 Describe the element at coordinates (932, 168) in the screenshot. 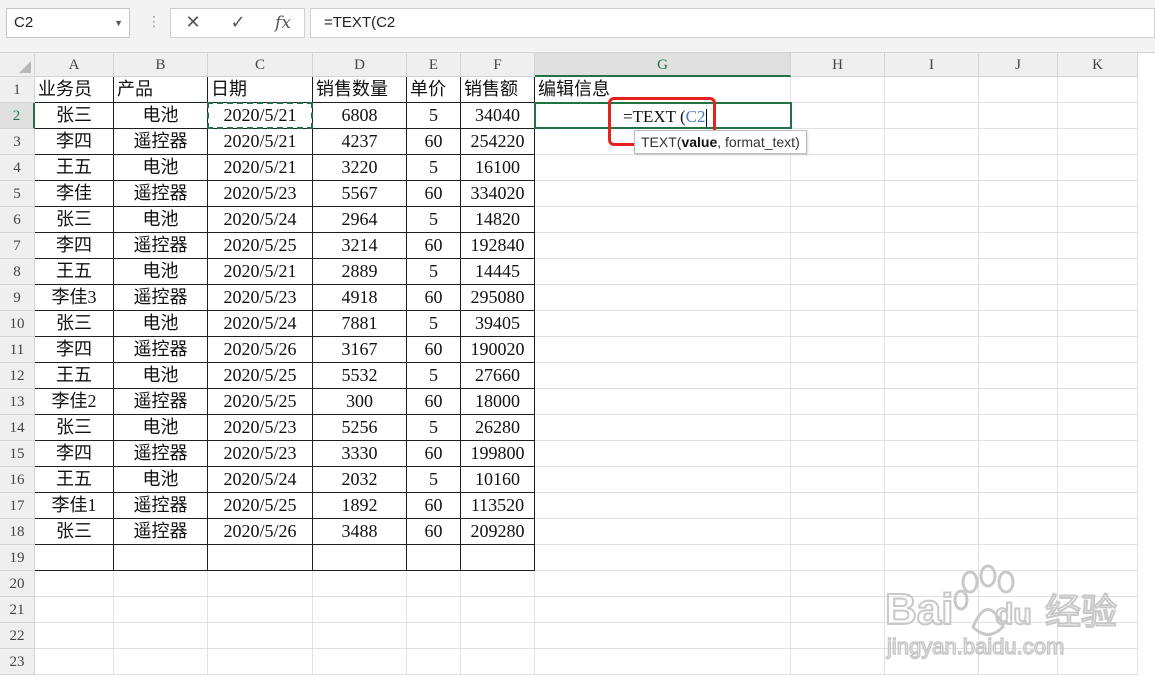

I see `cell-i4` at that location.